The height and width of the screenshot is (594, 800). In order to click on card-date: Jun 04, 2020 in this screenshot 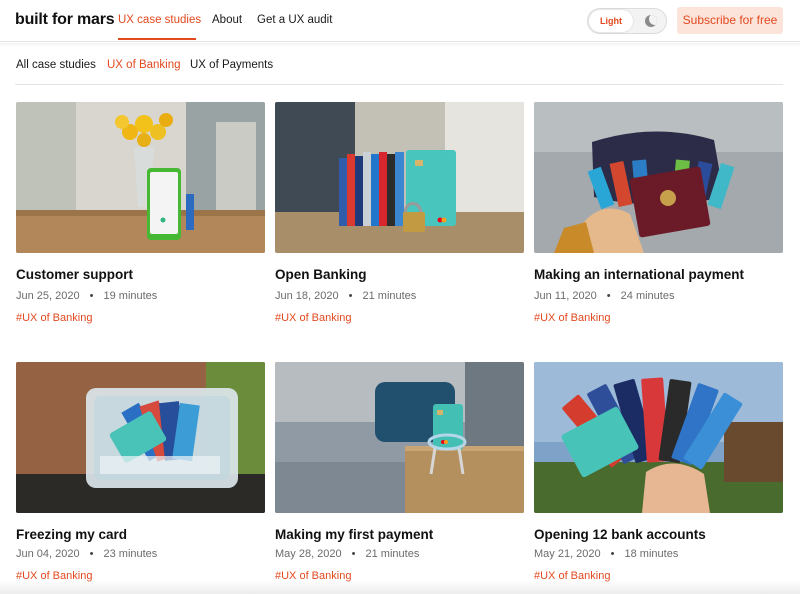, I will do `click(48, 554)`.